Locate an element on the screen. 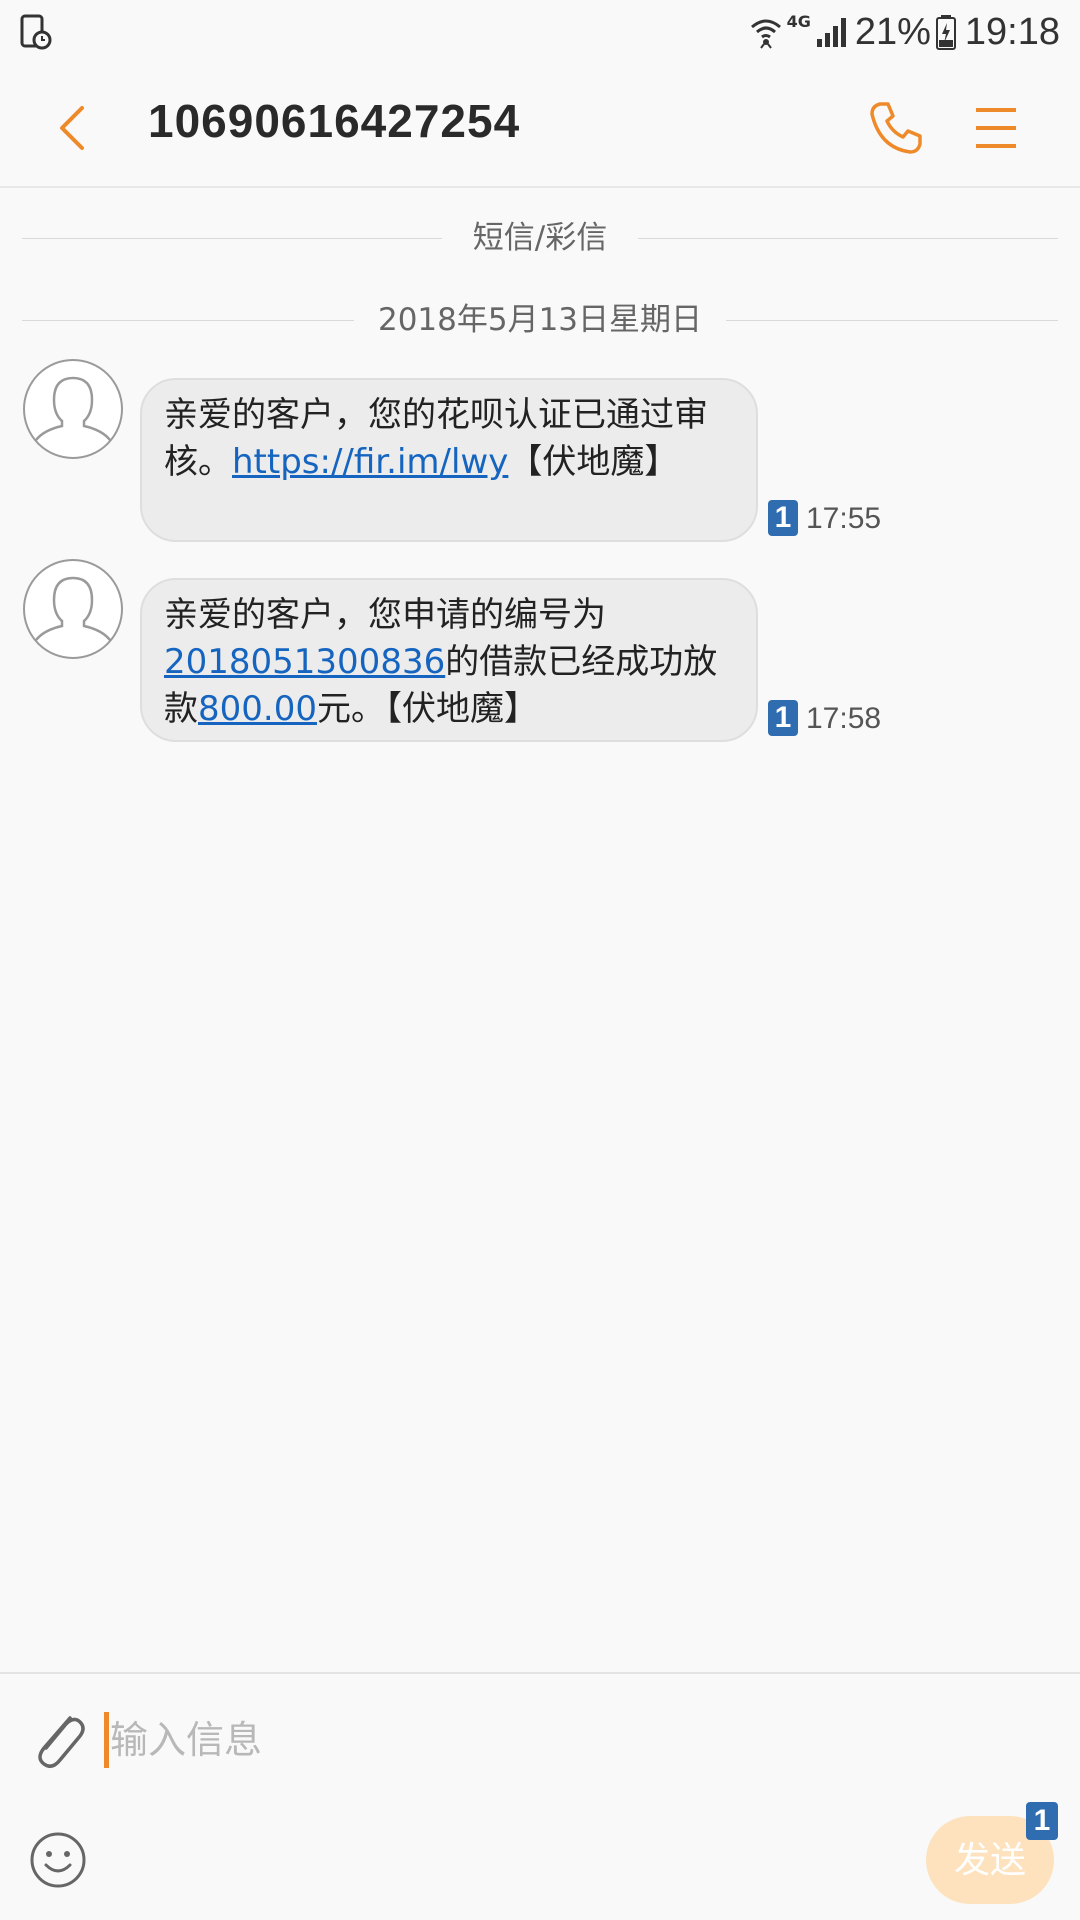 This screenshot has width=1080, height=1920. section-divider: 短信/彩信 is located at coordinates (540, 238).